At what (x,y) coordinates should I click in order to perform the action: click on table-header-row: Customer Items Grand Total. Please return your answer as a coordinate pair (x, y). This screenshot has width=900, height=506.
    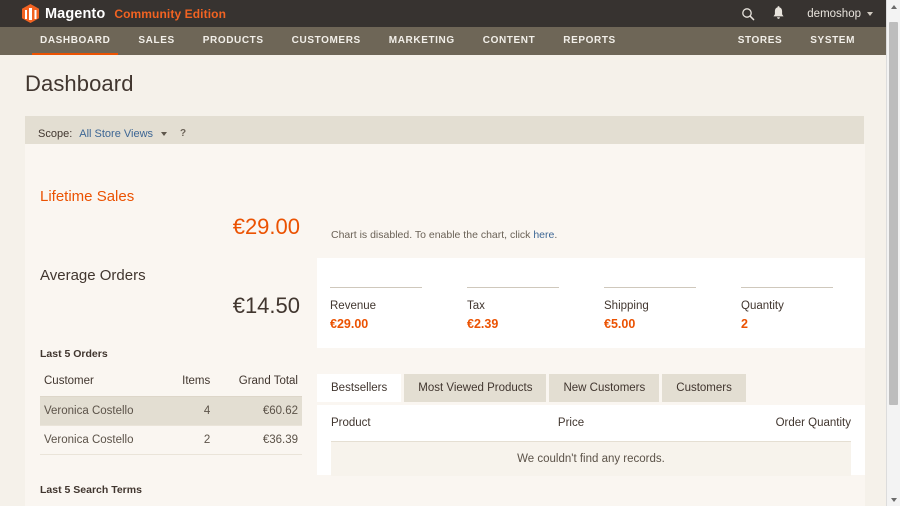
    Looking at the image, I should click on (171, 383).